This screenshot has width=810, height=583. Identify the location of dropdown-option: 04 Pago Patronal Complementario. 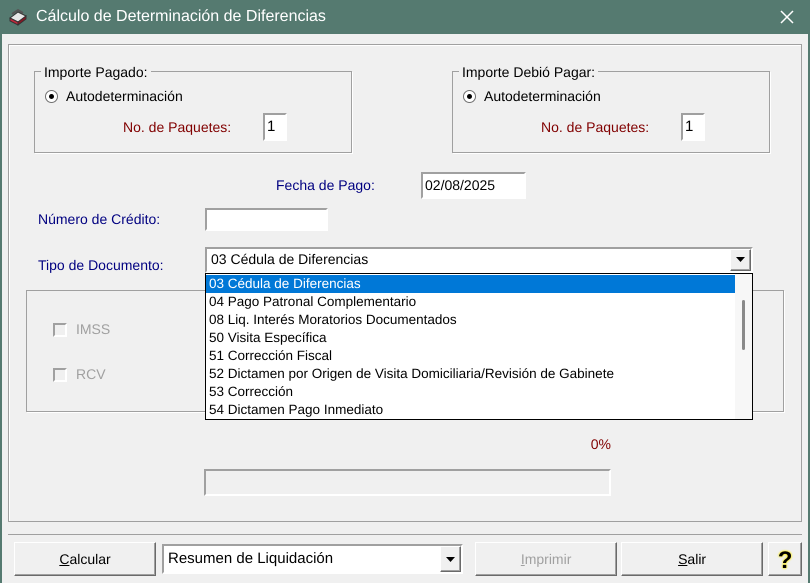
(470, 301).